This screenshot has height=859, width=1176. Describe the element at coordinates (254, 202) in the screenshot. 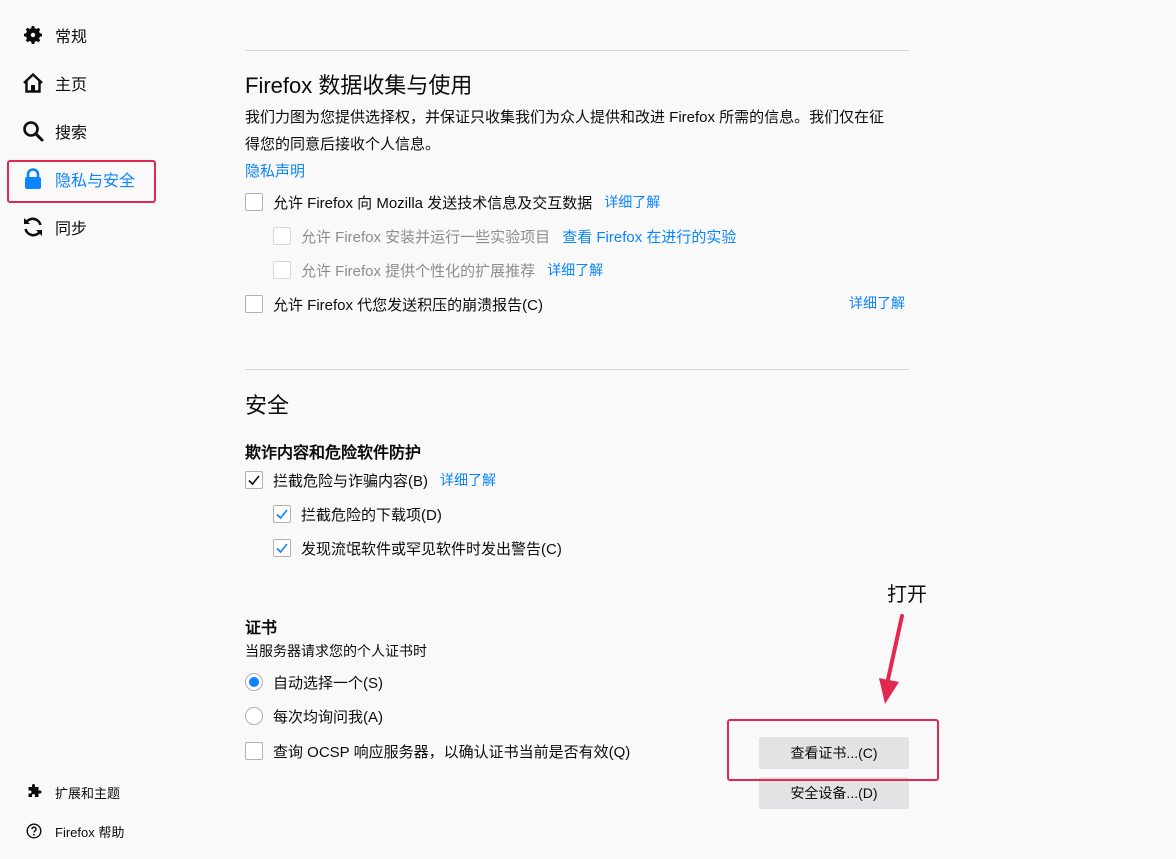

I see `tech-data-checkbox` at that location.